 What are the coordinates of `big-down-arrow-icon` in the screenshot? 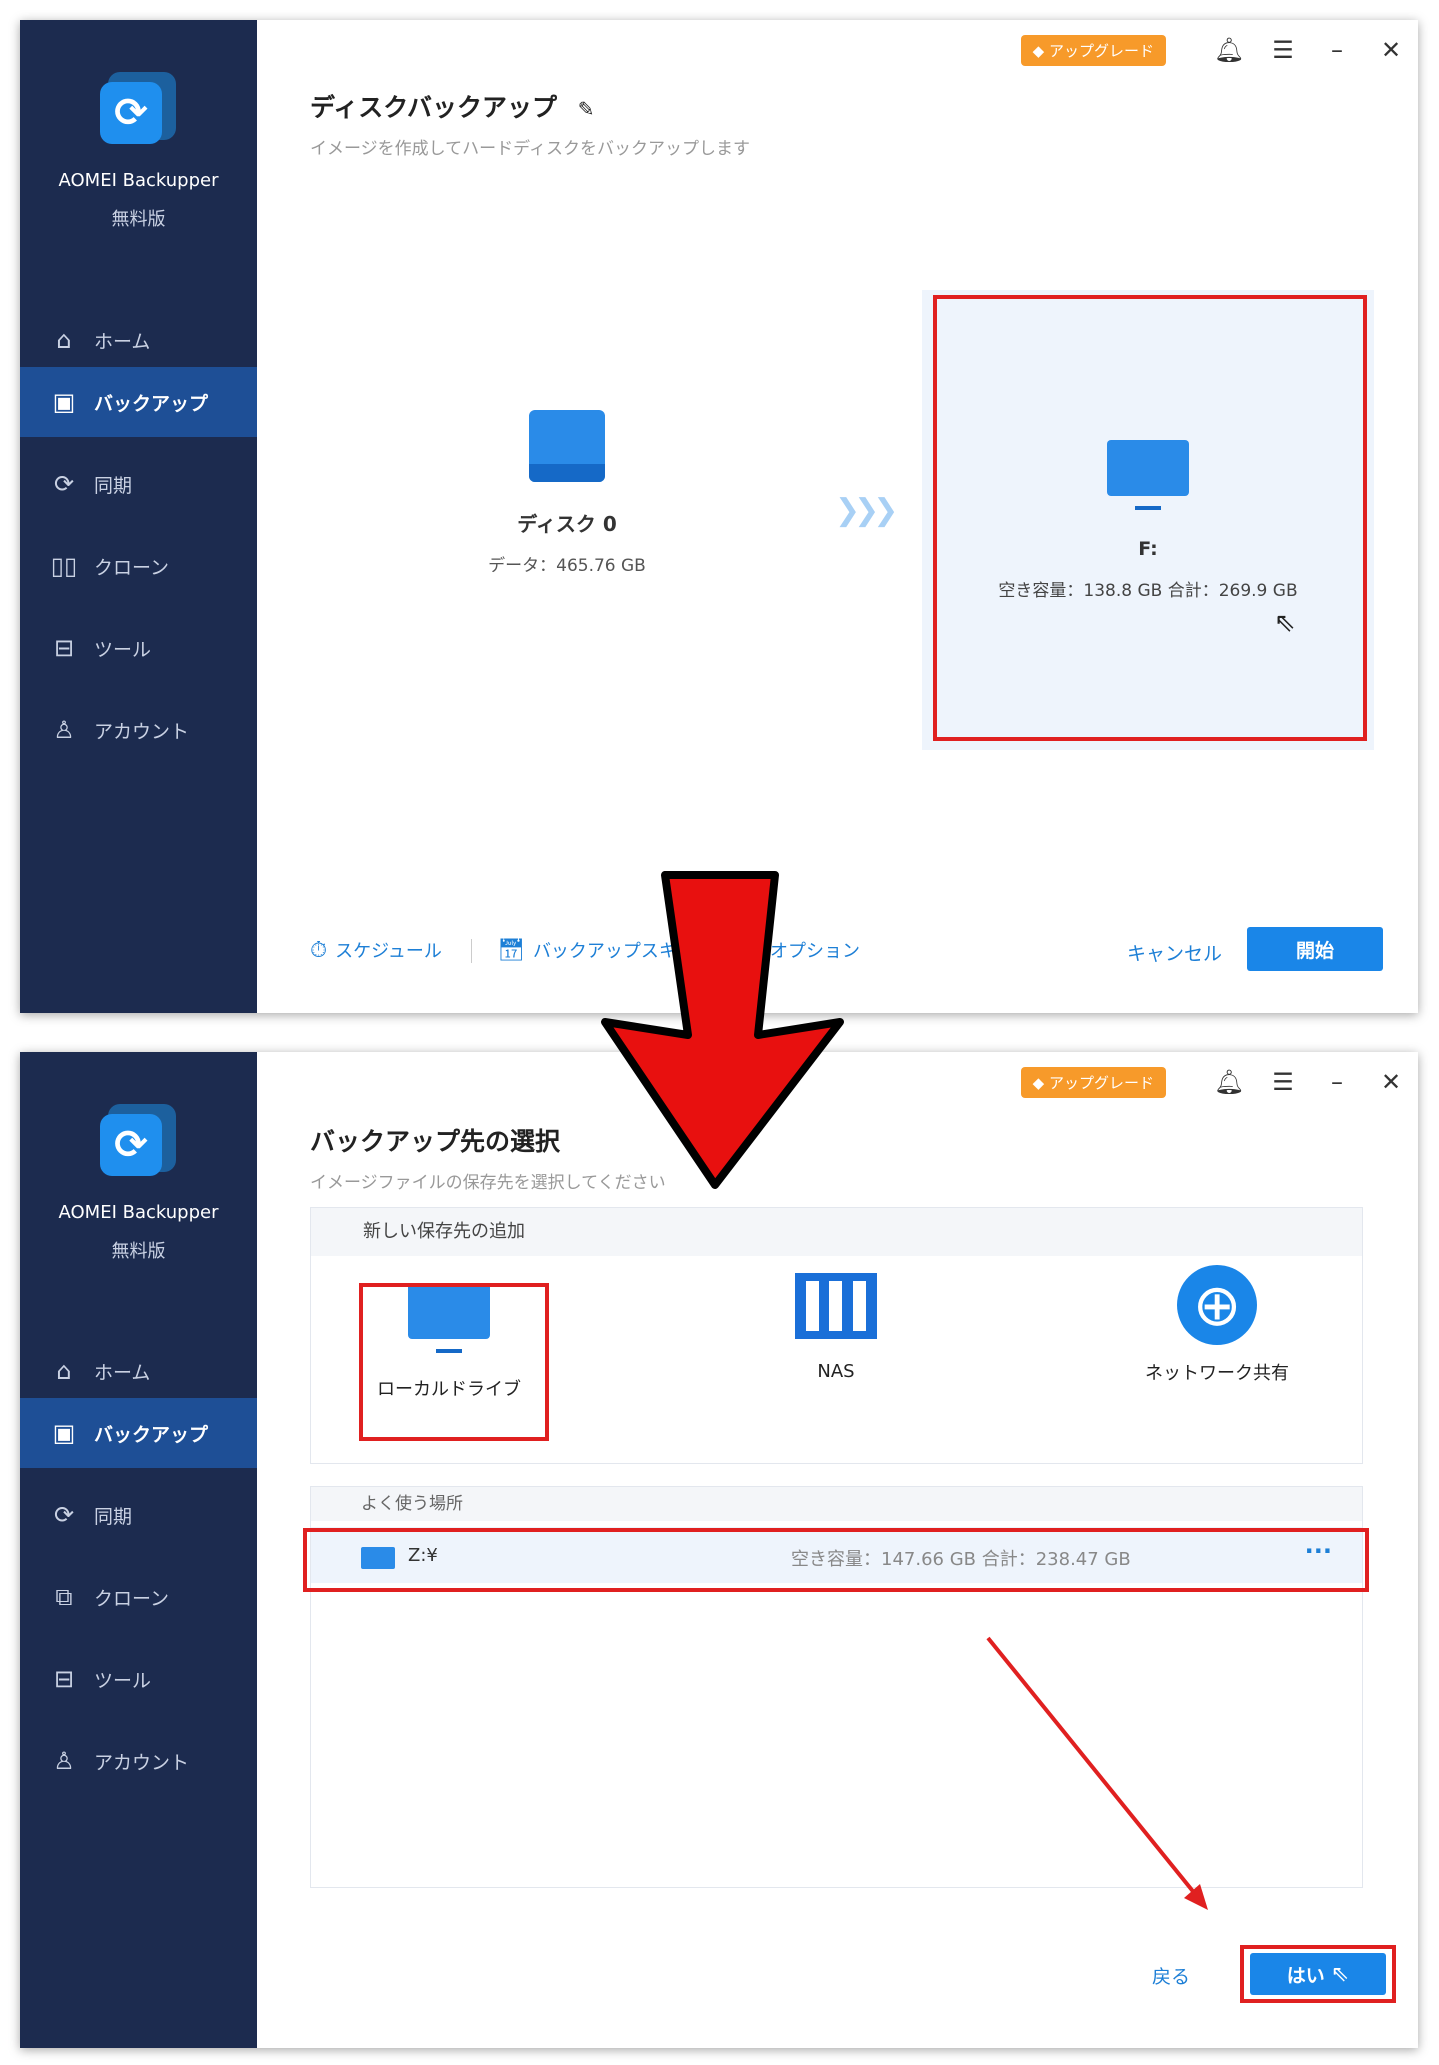 It's located at (722, 1030).